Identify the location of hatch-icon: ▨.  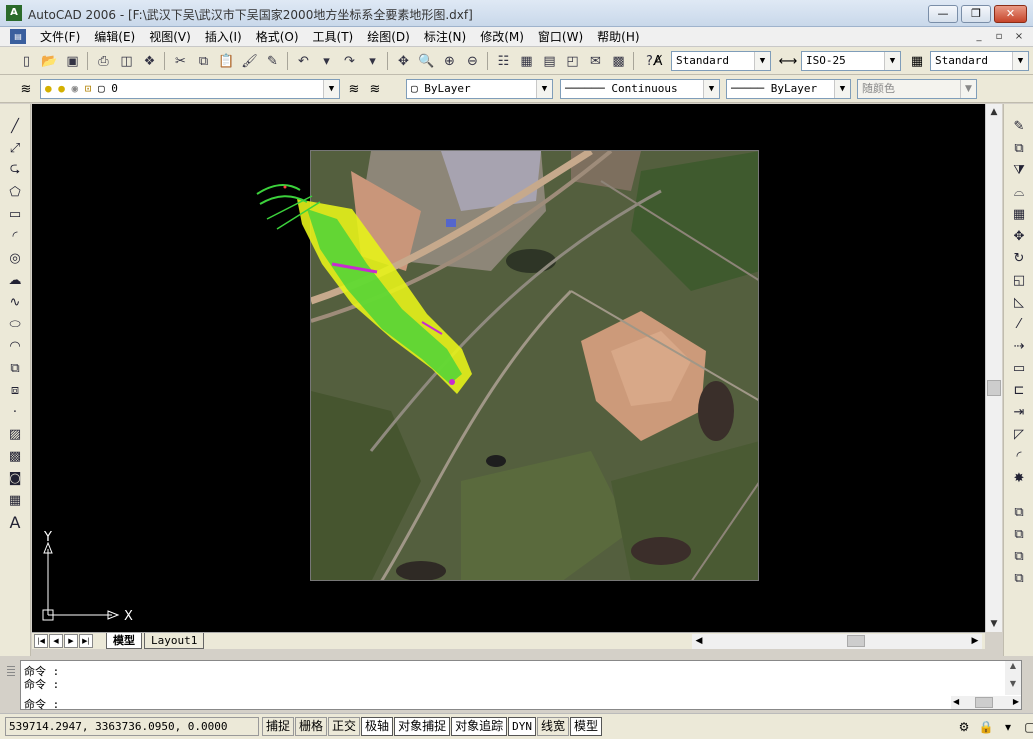
(15, 434).